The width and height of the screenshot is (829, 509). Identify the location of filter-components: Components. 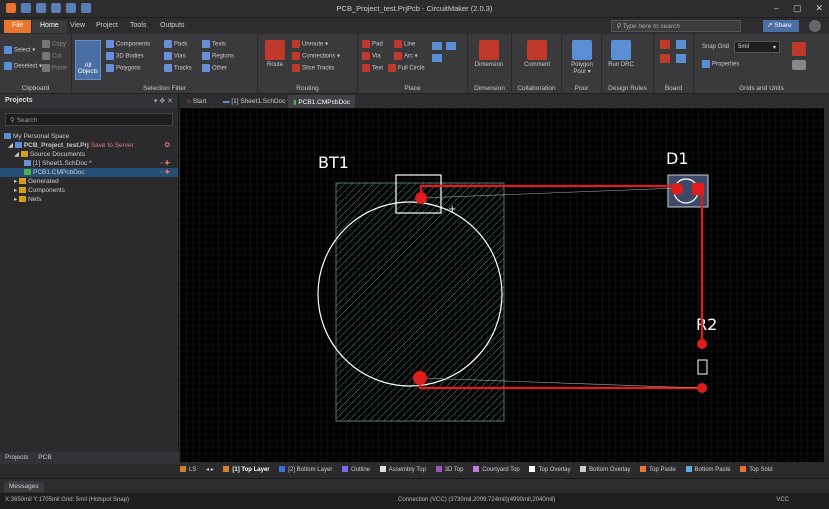
(128, 44).